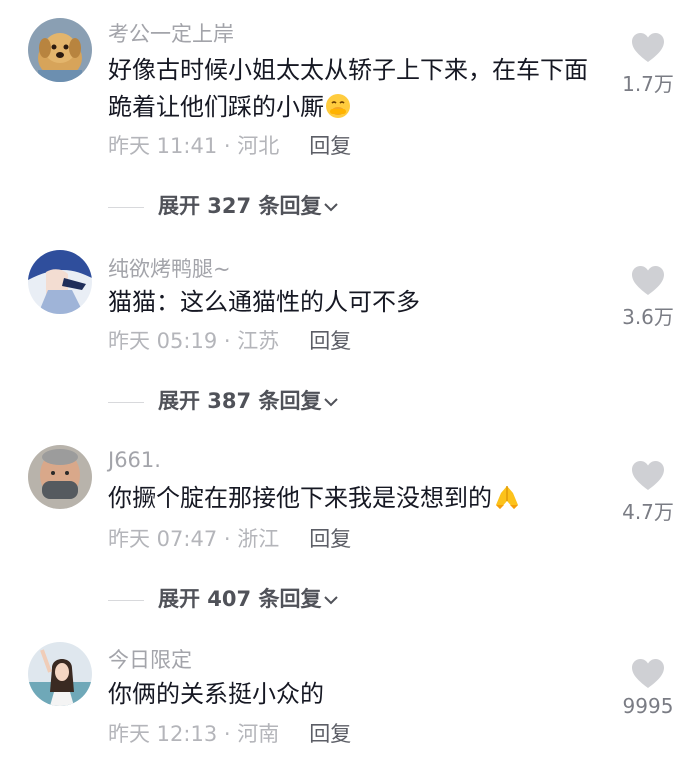  Describe the element at coordinates (648, 84) in the screenshot. I see `like-count: 1.7万` at that location.